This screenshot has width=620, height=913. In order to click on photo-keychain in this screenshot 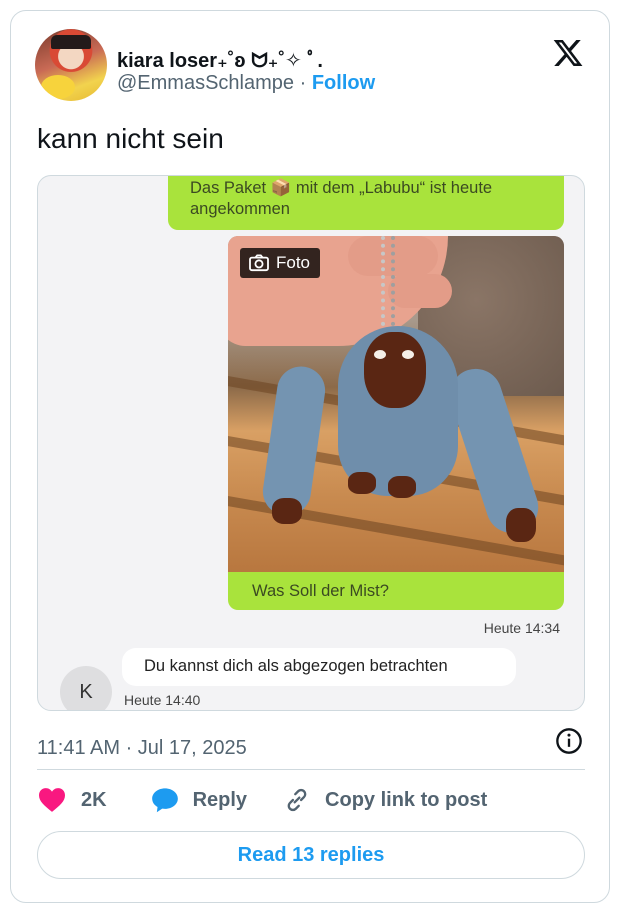, I will do `click(388, 281)`.